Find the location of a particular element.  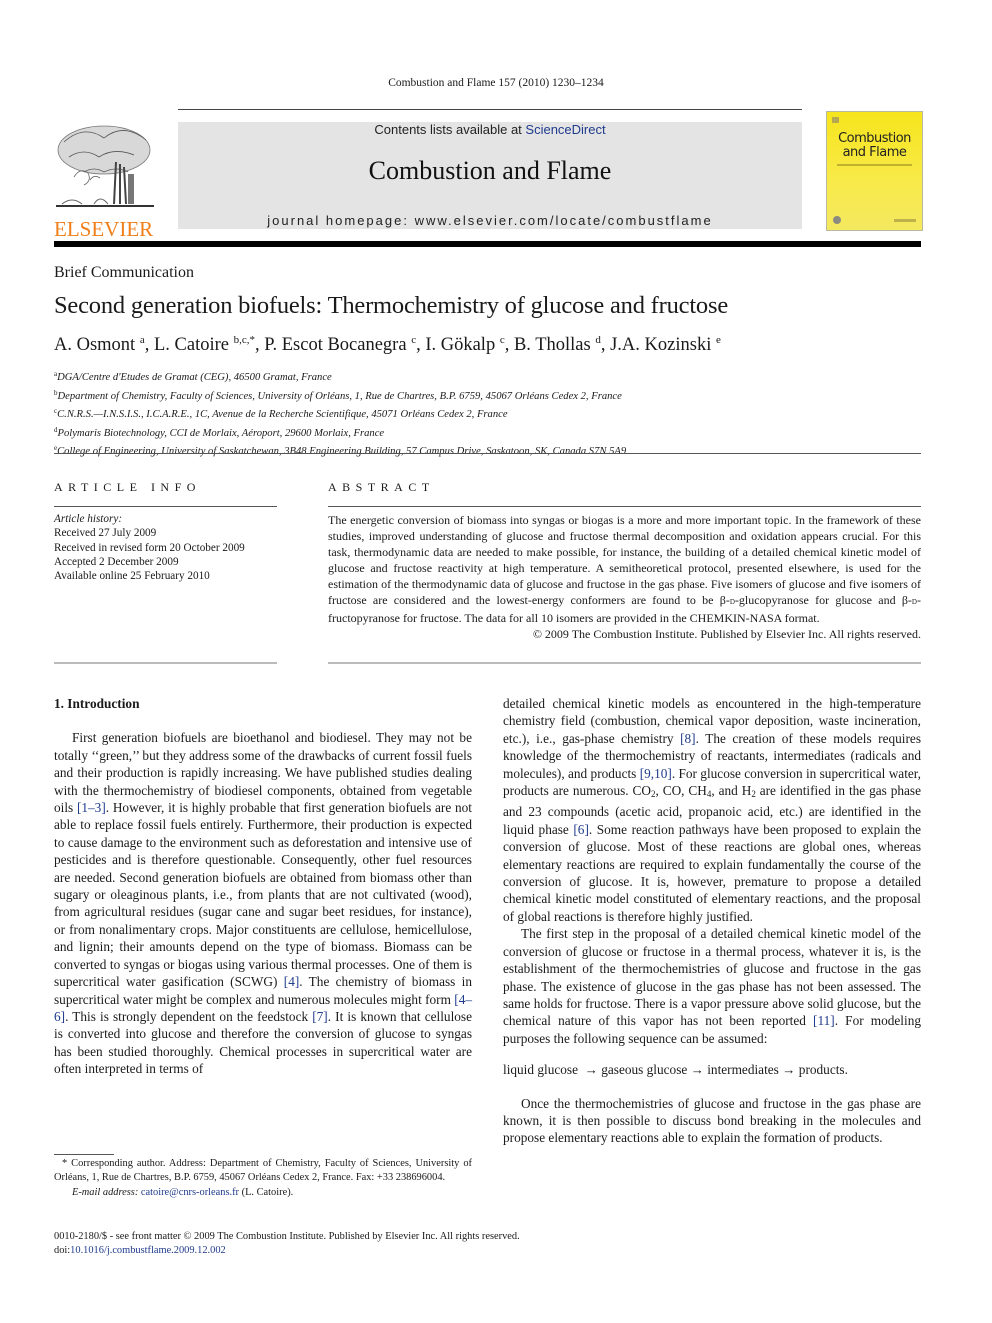

citation-link: [8] is located at coordinates (688, 738).